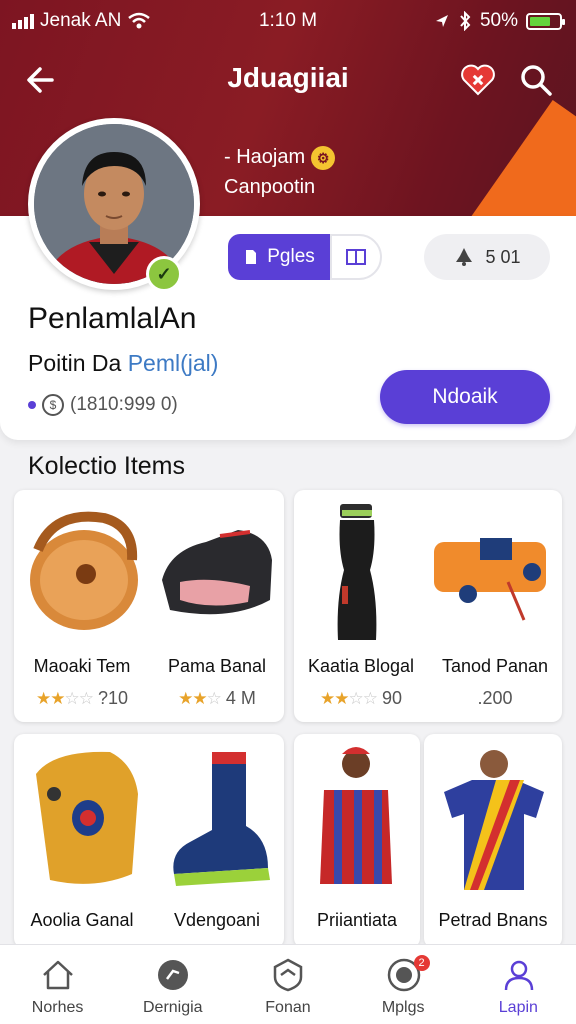  I want to click on notification-badge: 2, so click(421, 963).